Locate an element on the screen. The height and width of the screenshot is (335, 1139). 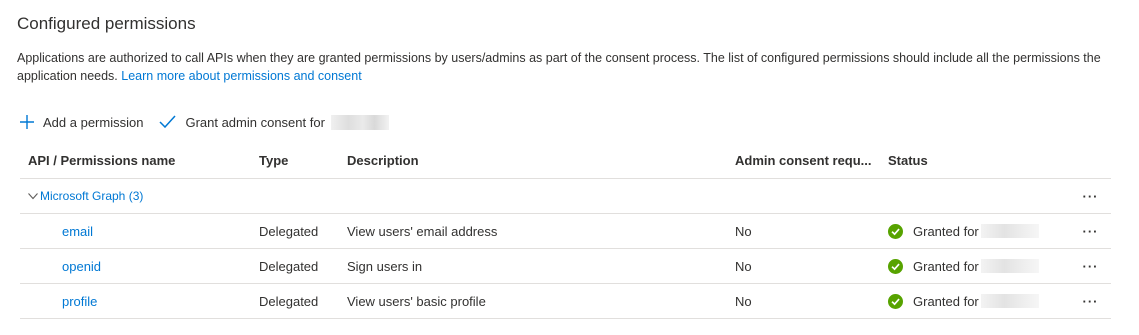
grant-admin-consent-label: Grant admin consent for is located at coordinates (255, 122).